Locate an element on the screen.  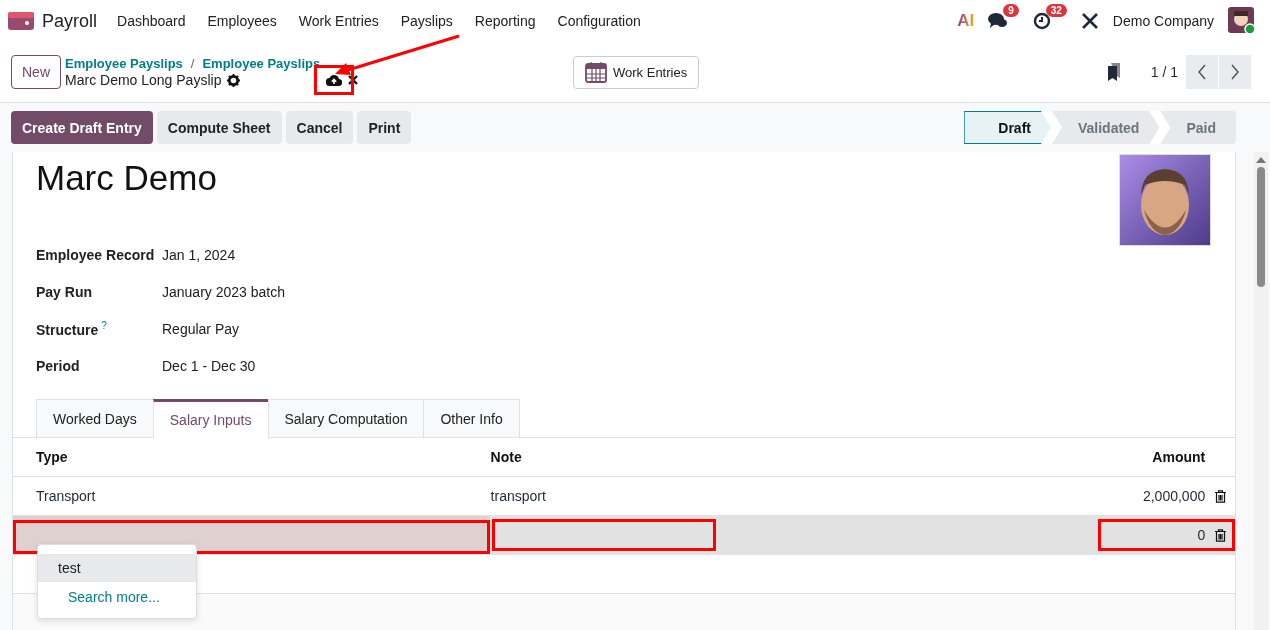
chat-icon is located at coordinates (998, 21).